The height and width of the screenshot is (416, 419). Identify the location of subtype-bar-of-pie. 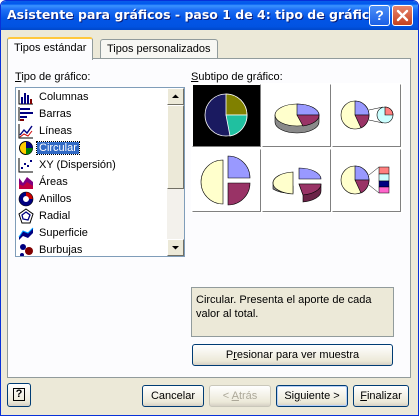
(366, 180).